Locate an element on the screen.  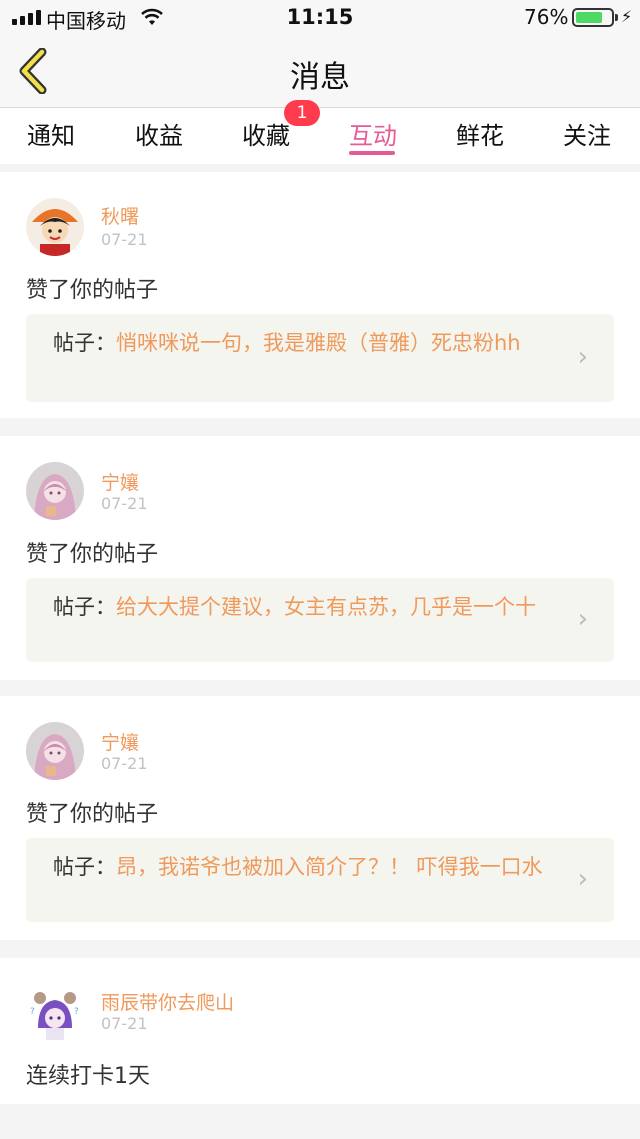
post-summary: 帖子：昂，我诺爷也被加入简介了？！ 吓得我一口水 is located at coordinates (313, 867).